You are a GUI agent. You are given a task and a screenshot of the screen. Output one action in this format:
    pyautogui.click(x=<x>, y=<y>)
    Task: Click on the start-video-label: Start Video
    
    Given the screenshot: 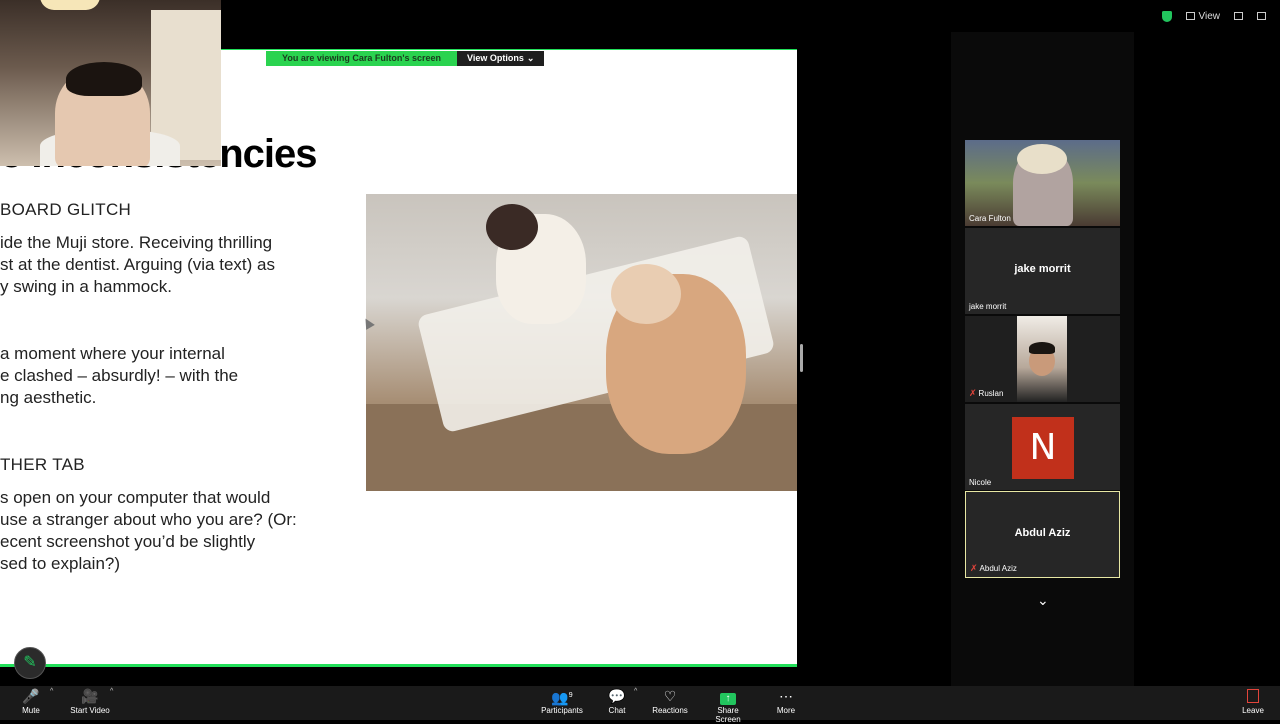 What is the action you would take?
    pyautogui.click(x=90, y=710)
    